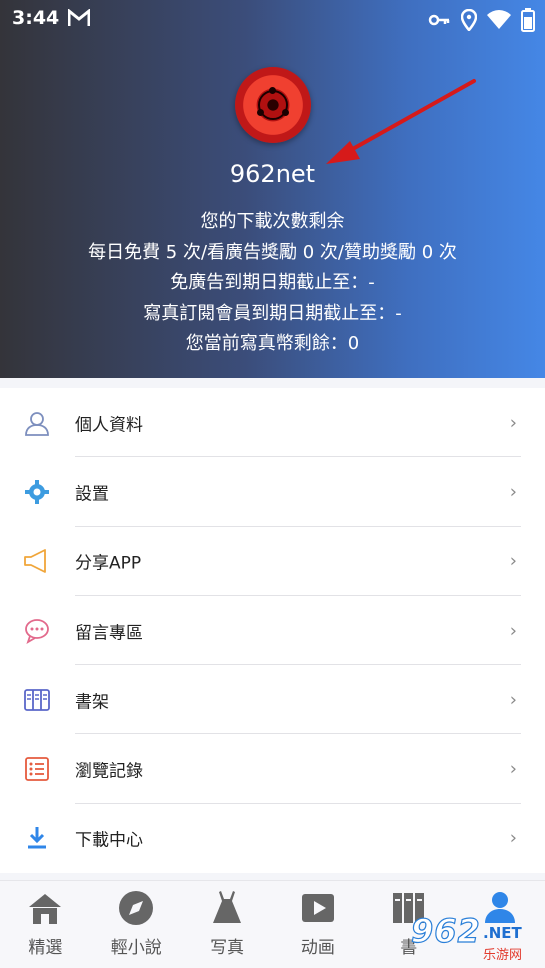 The height and width of the screenshot is (968, 545). I want to click on watermark-logo: 962 .NET 乐游网, so click(474, 938).